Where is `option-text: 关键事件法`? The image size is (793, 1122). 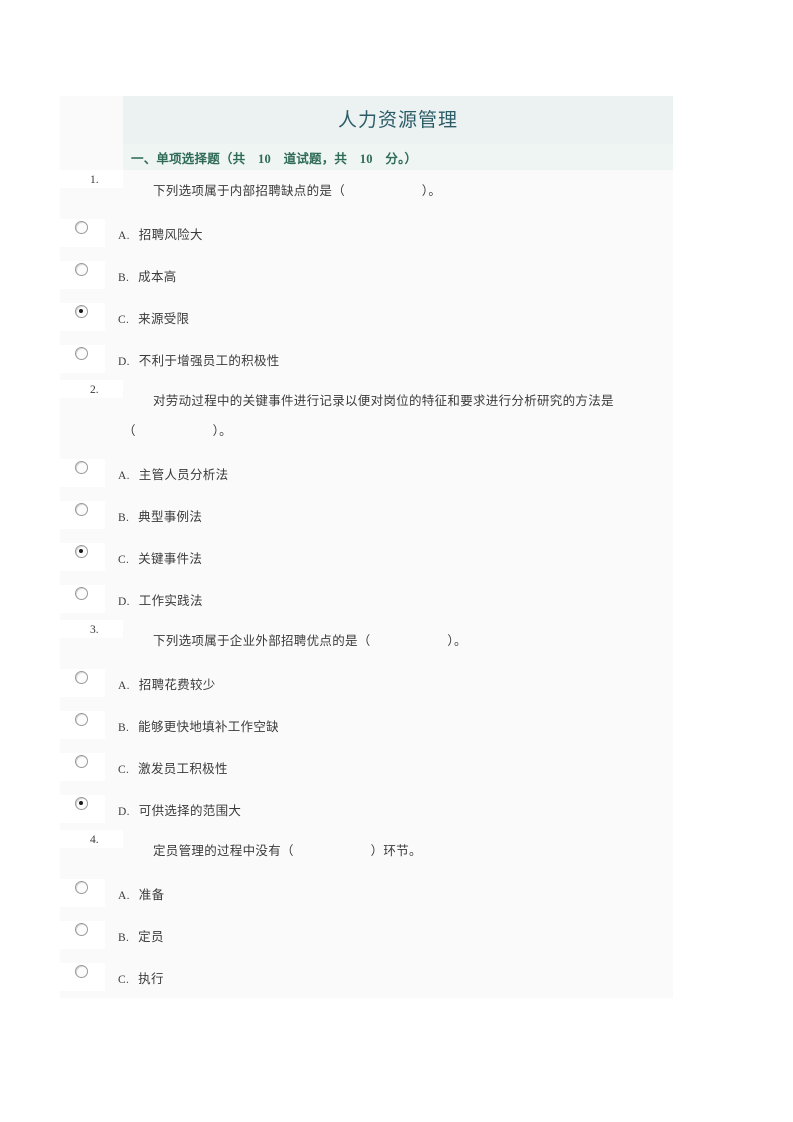
option-text: 关键事件法 is located at coordinates (170, 558).